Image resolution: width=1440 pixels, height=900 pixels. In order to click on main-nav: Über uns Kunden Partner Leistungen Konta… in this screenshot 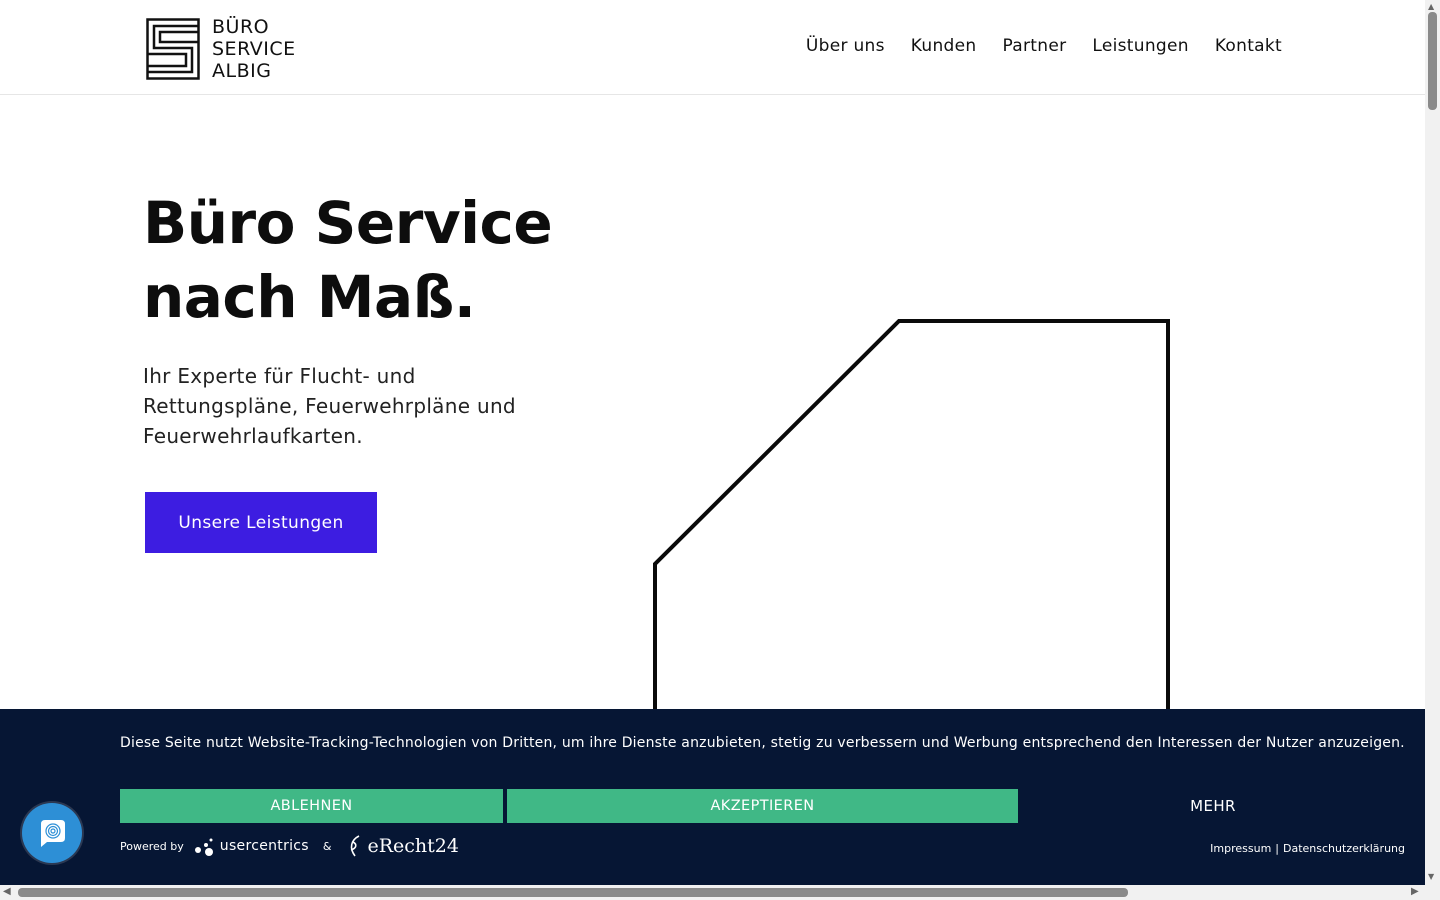, I will do `click(1044, 46)`.